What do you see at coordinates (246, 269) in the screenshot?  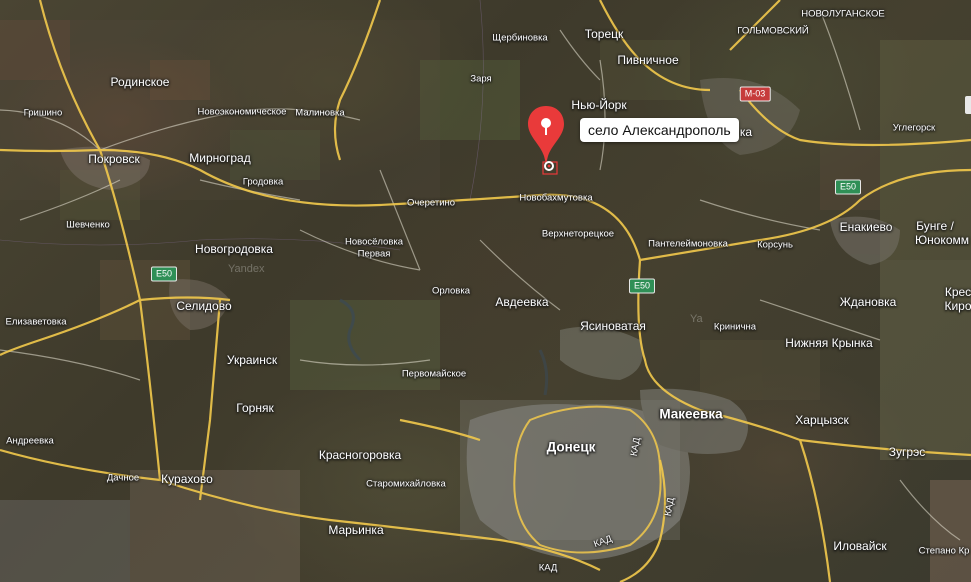 I see `map-watermark: Yandex` at bounding box center [246, 269].